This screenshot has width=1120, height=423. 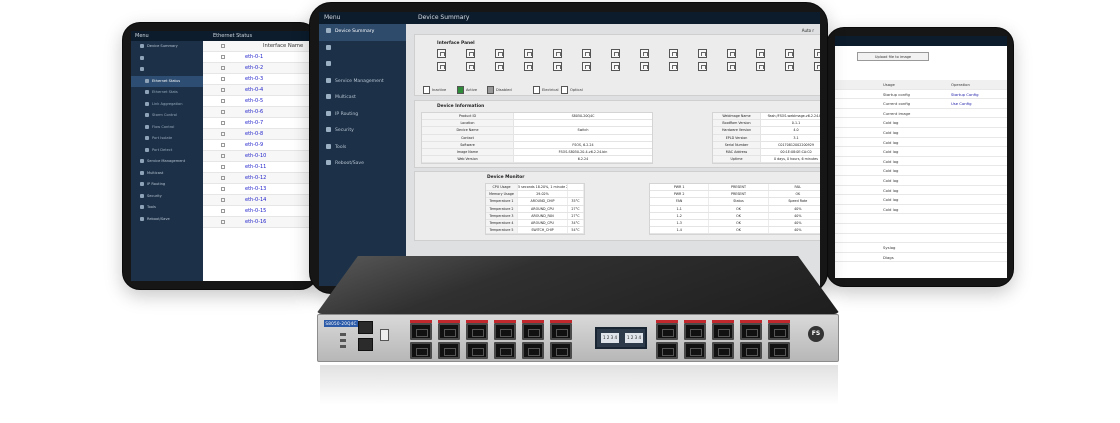 I want to click on file-operation-link: Startup Config, so click(x=976, y=94).